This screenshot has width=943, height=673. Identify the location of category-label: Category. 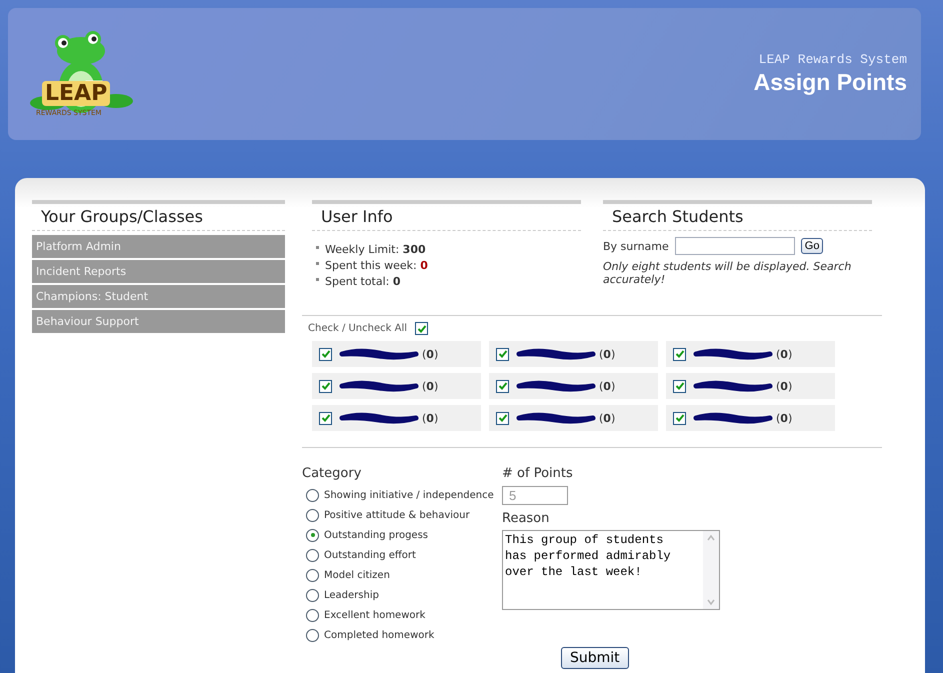
(332, 473).